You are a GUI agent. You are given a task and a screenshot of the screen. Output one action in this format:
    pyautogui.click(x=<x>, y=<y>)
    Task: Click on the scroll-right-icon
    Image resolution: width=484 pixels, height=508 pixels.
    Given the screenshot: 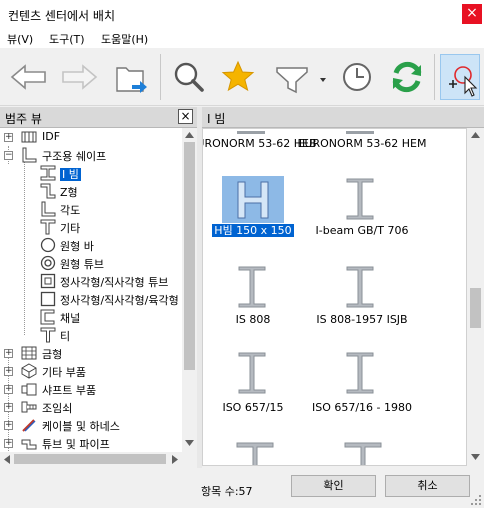 What is the action you would take?
    pyautogui.click(x=175, y=459)
    